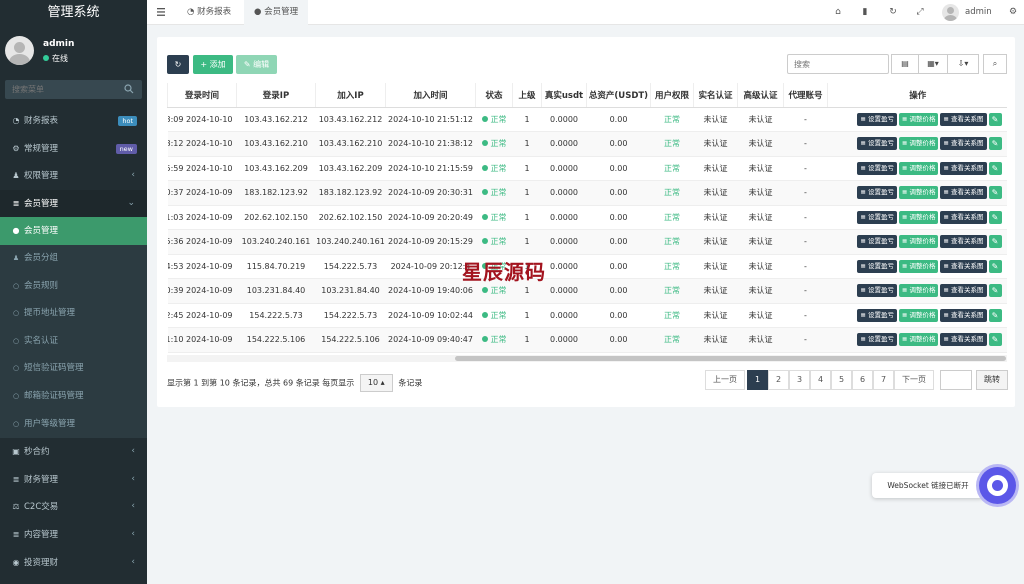  I want to click on sidebar-item-member-manage: ● 会员管理, so click(73, 231).